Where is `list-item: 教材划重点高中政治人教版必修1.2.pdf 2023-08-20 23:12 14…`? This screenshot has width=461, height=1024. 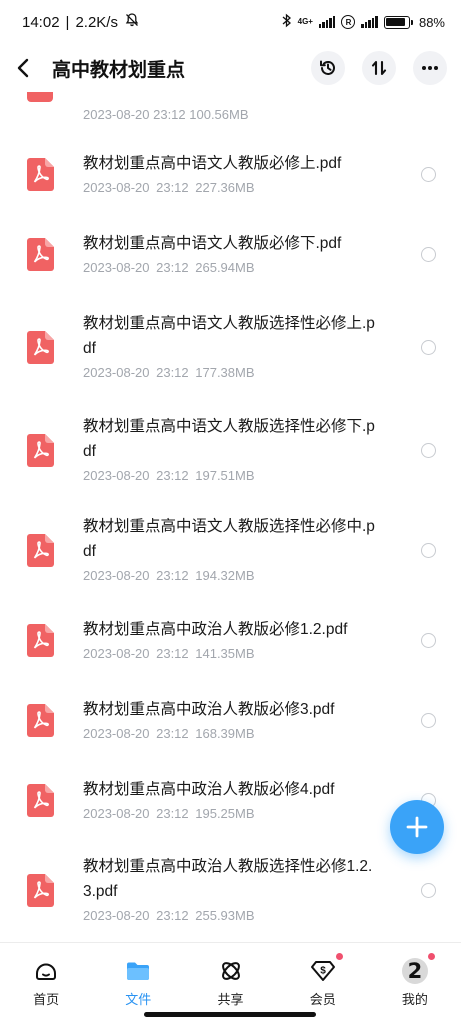 list-item: 教材划重点高中政治人教版必修1.2.pdf 2023-08-20 23:12 14… is located at coordinates (230, 640).